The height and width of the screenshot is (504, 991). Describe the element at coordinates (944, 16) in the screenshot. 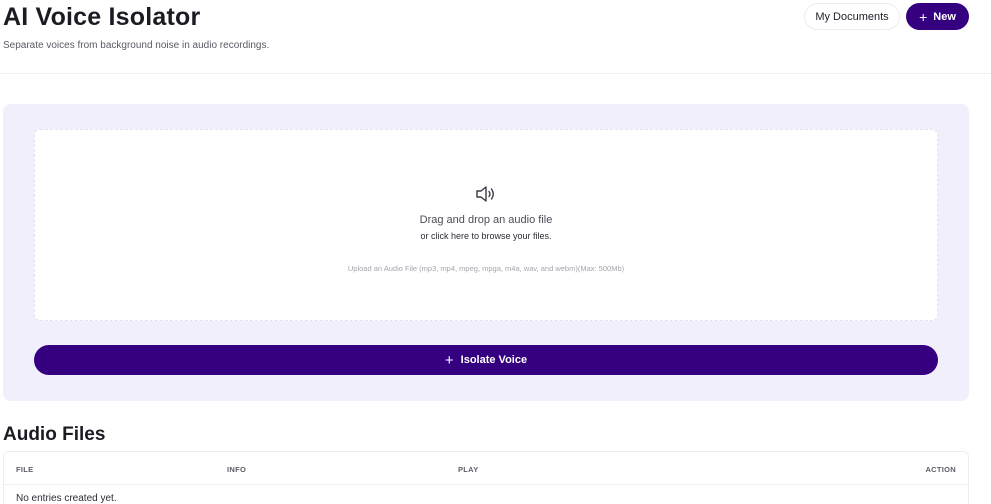

I see `new-button-label: New` at that location.